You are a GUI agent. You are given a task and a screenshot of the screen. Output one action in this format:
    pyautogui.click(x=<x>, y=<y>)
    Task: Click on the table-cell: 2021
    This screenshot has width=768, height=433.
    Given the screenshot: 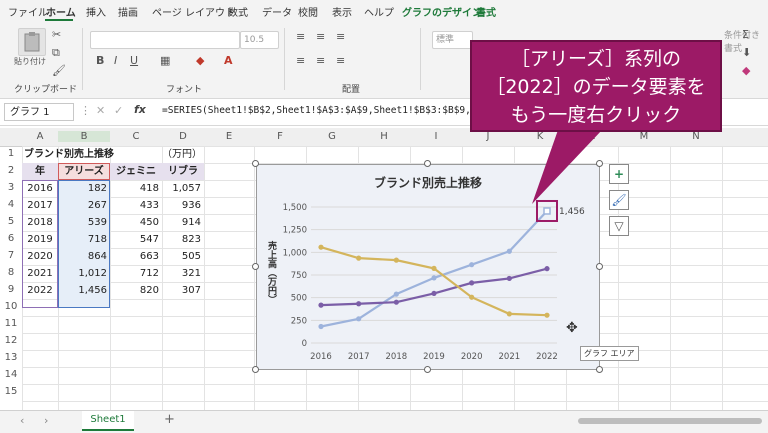 What is the action you would take?
    pyautogui.click(x=40, y=273)
    